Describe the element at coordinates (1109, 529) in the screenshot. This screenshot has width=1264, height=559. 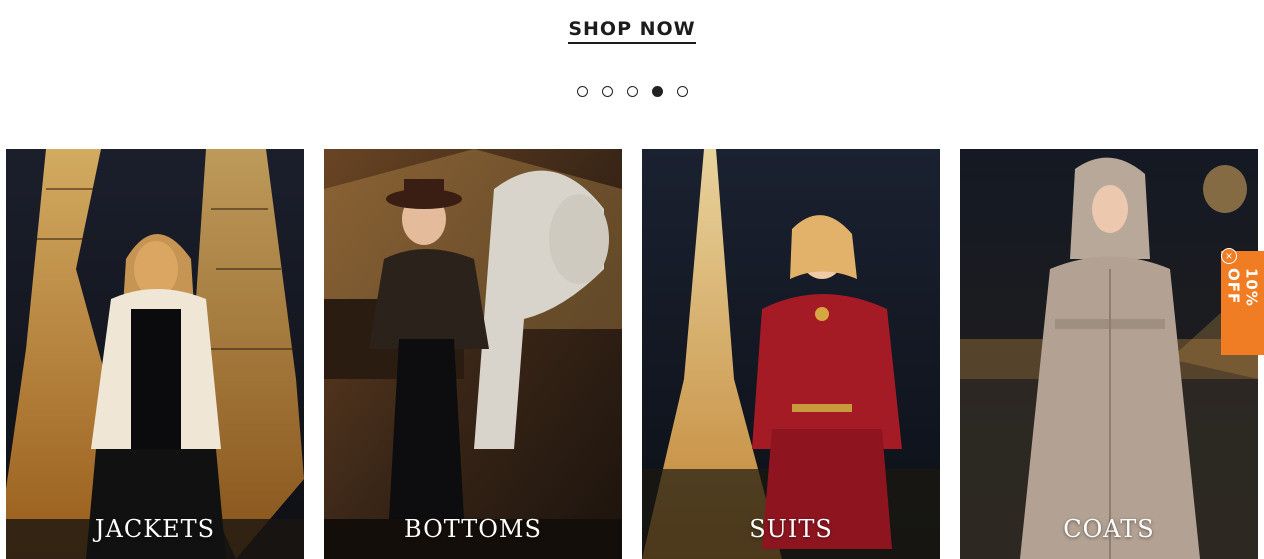
I see `category-label-coats: COATS` at that location.